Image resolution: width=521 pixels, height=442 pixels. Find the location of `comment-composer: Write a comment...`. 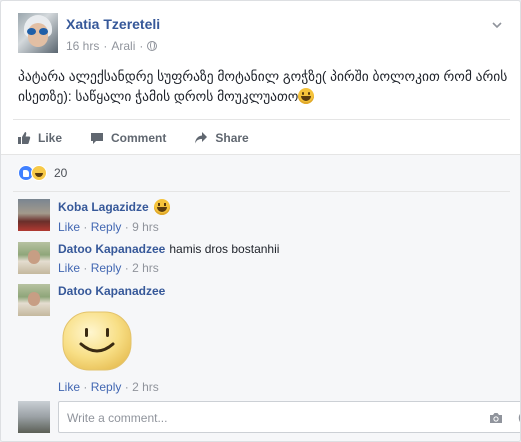

comment-composer: Write a comment... is located at coordinates (269, 417).